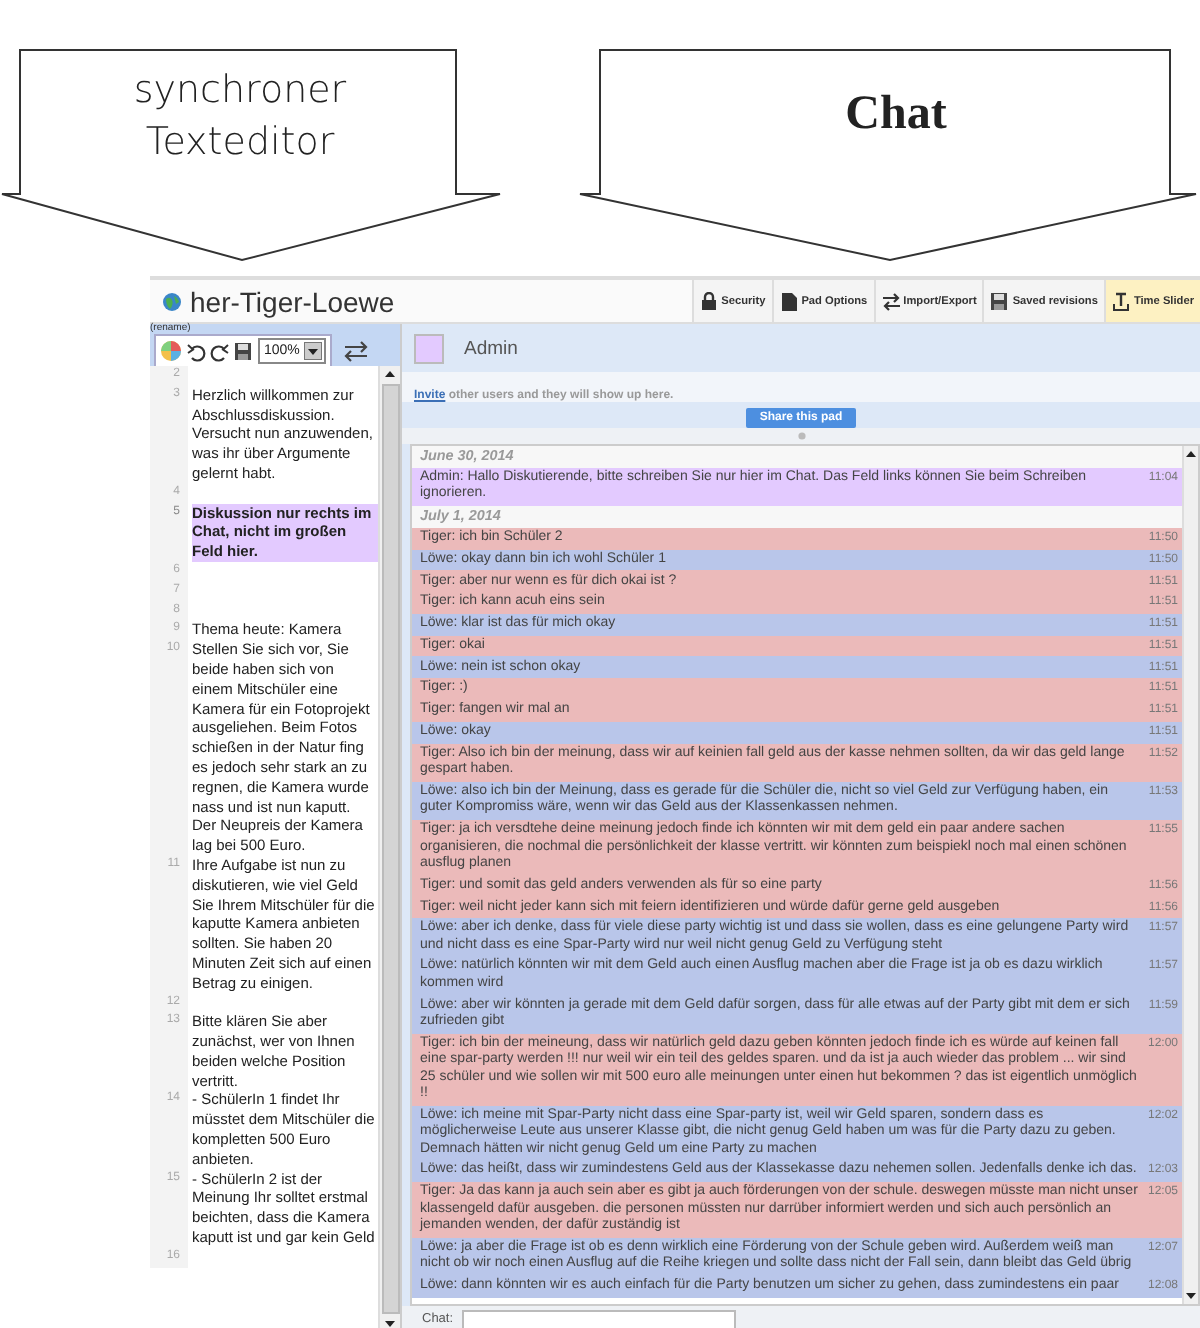  What do you see at coordinates (788, 301) in the screenshot?
I see `page-icon` at bounding box center [788, 301].